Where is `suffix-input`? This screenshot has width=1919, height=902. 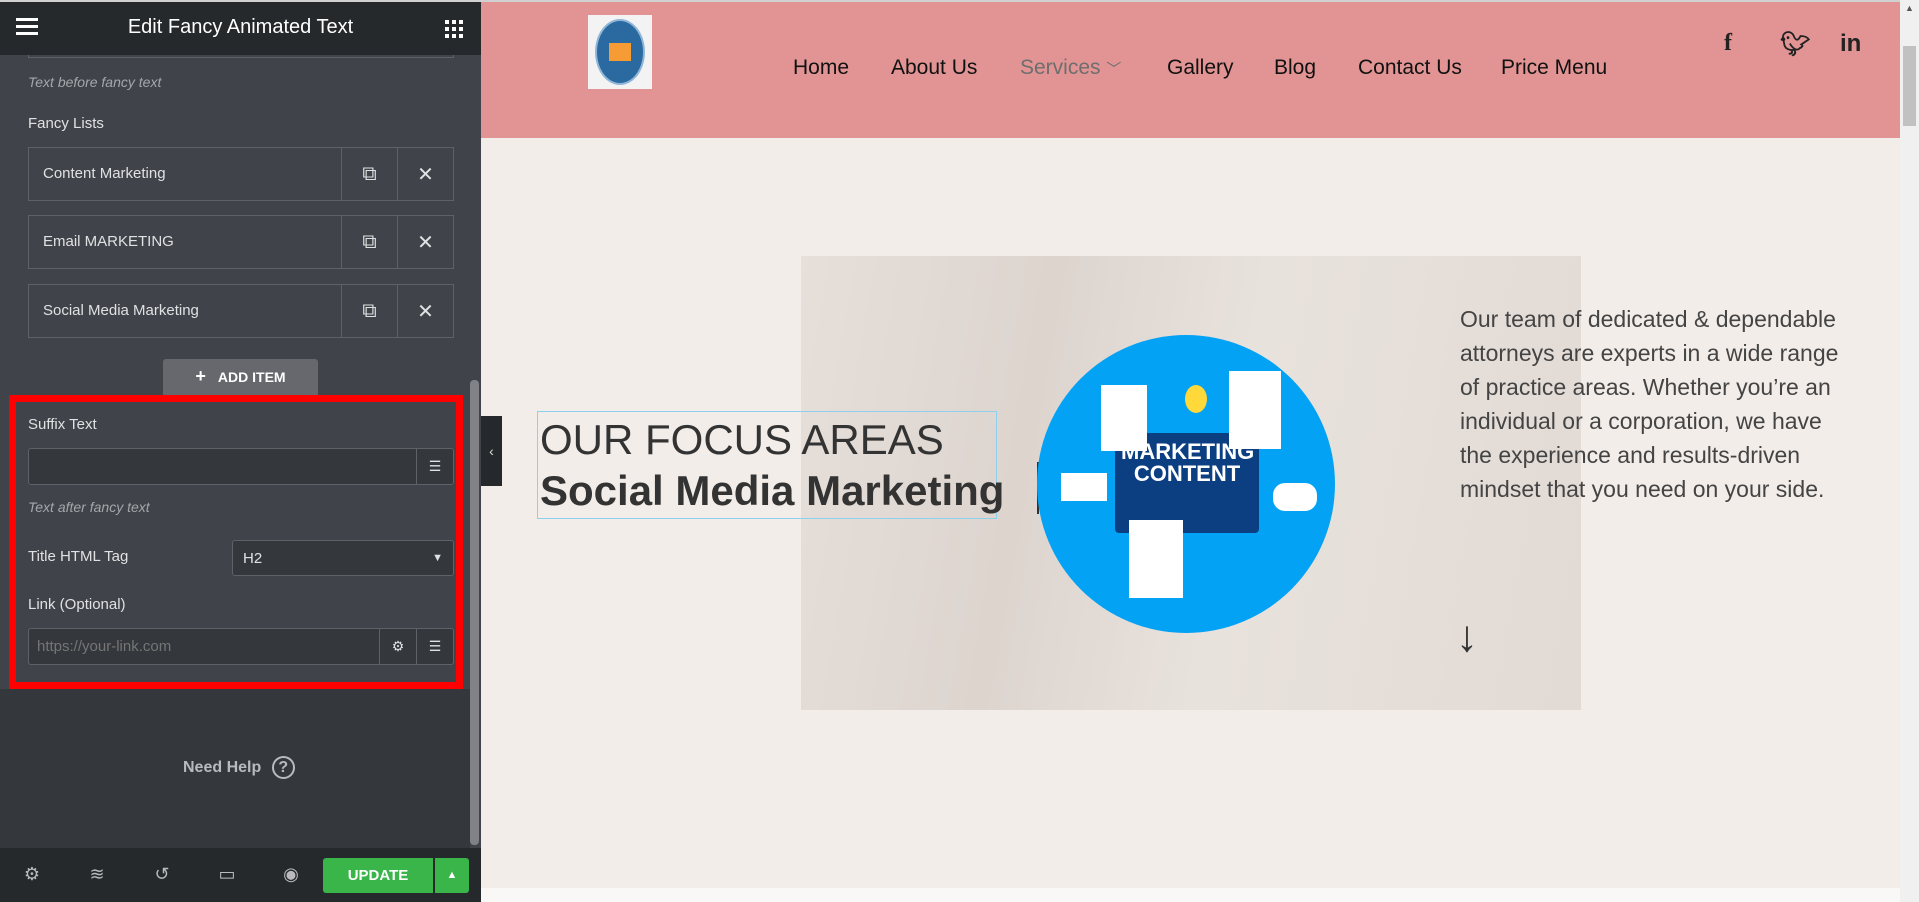 suffix-input is located at coordinates (222, 466).